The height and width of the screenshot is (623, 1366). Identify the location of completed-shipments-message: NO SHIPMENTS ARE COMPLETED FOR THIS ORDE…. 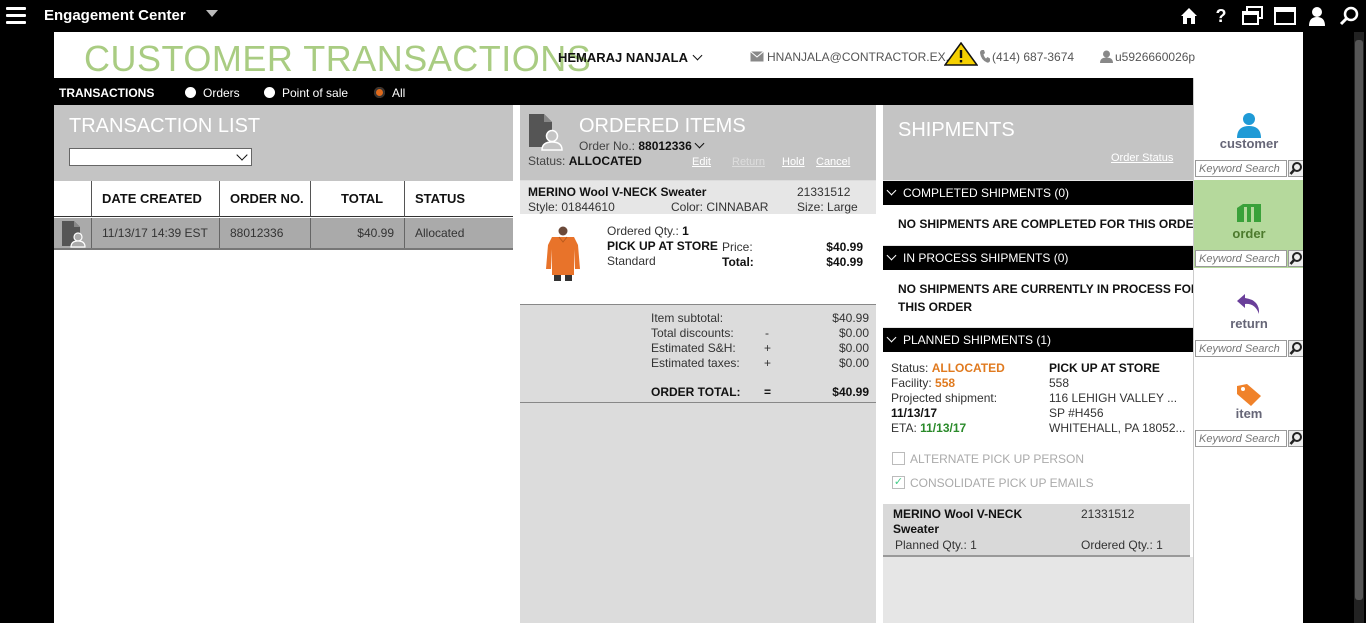
(1050, 224).